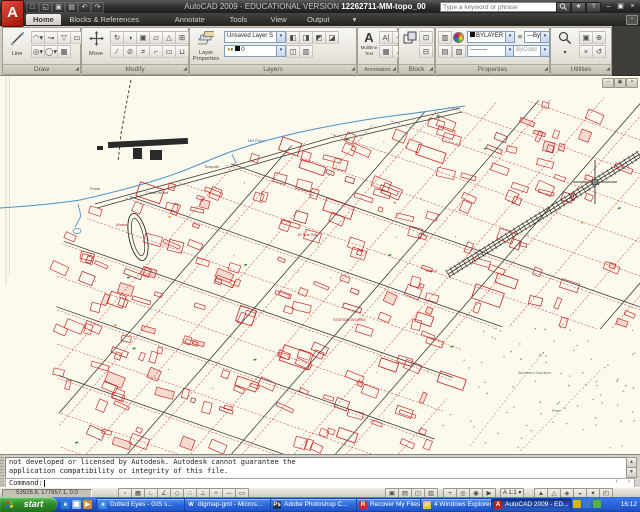 The height and width of the screenshot is (512, 640). I want to click on move-icon, so click(96, 38).